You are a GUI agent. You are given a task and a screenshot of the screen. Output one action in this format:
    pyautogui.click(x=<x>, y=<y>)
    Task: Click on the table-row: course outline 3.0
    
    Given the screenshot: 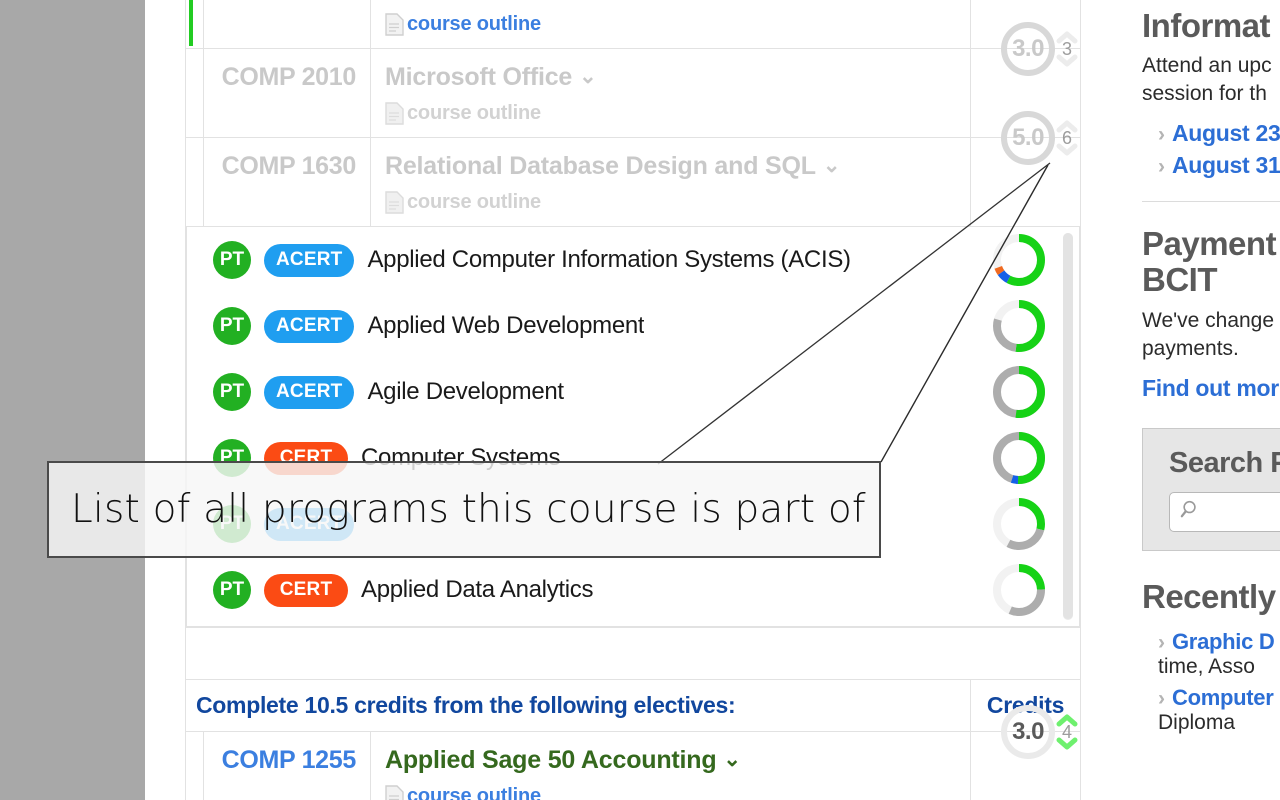 What is the action you would take?
    pyautogui.click(x=633, y=24)
    